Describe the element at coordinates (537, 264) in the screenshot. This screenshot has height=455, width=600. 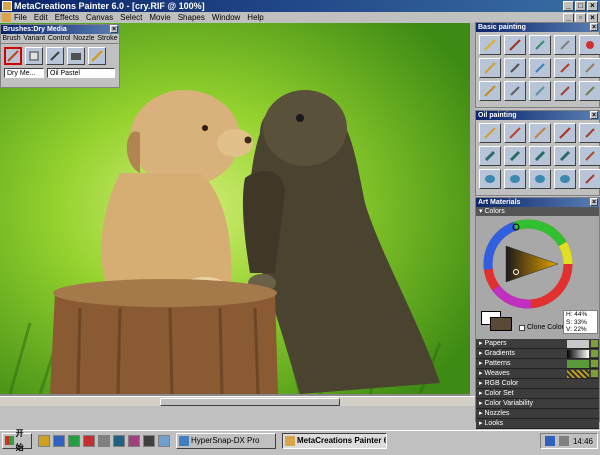
I see `color-wheel` at that location.